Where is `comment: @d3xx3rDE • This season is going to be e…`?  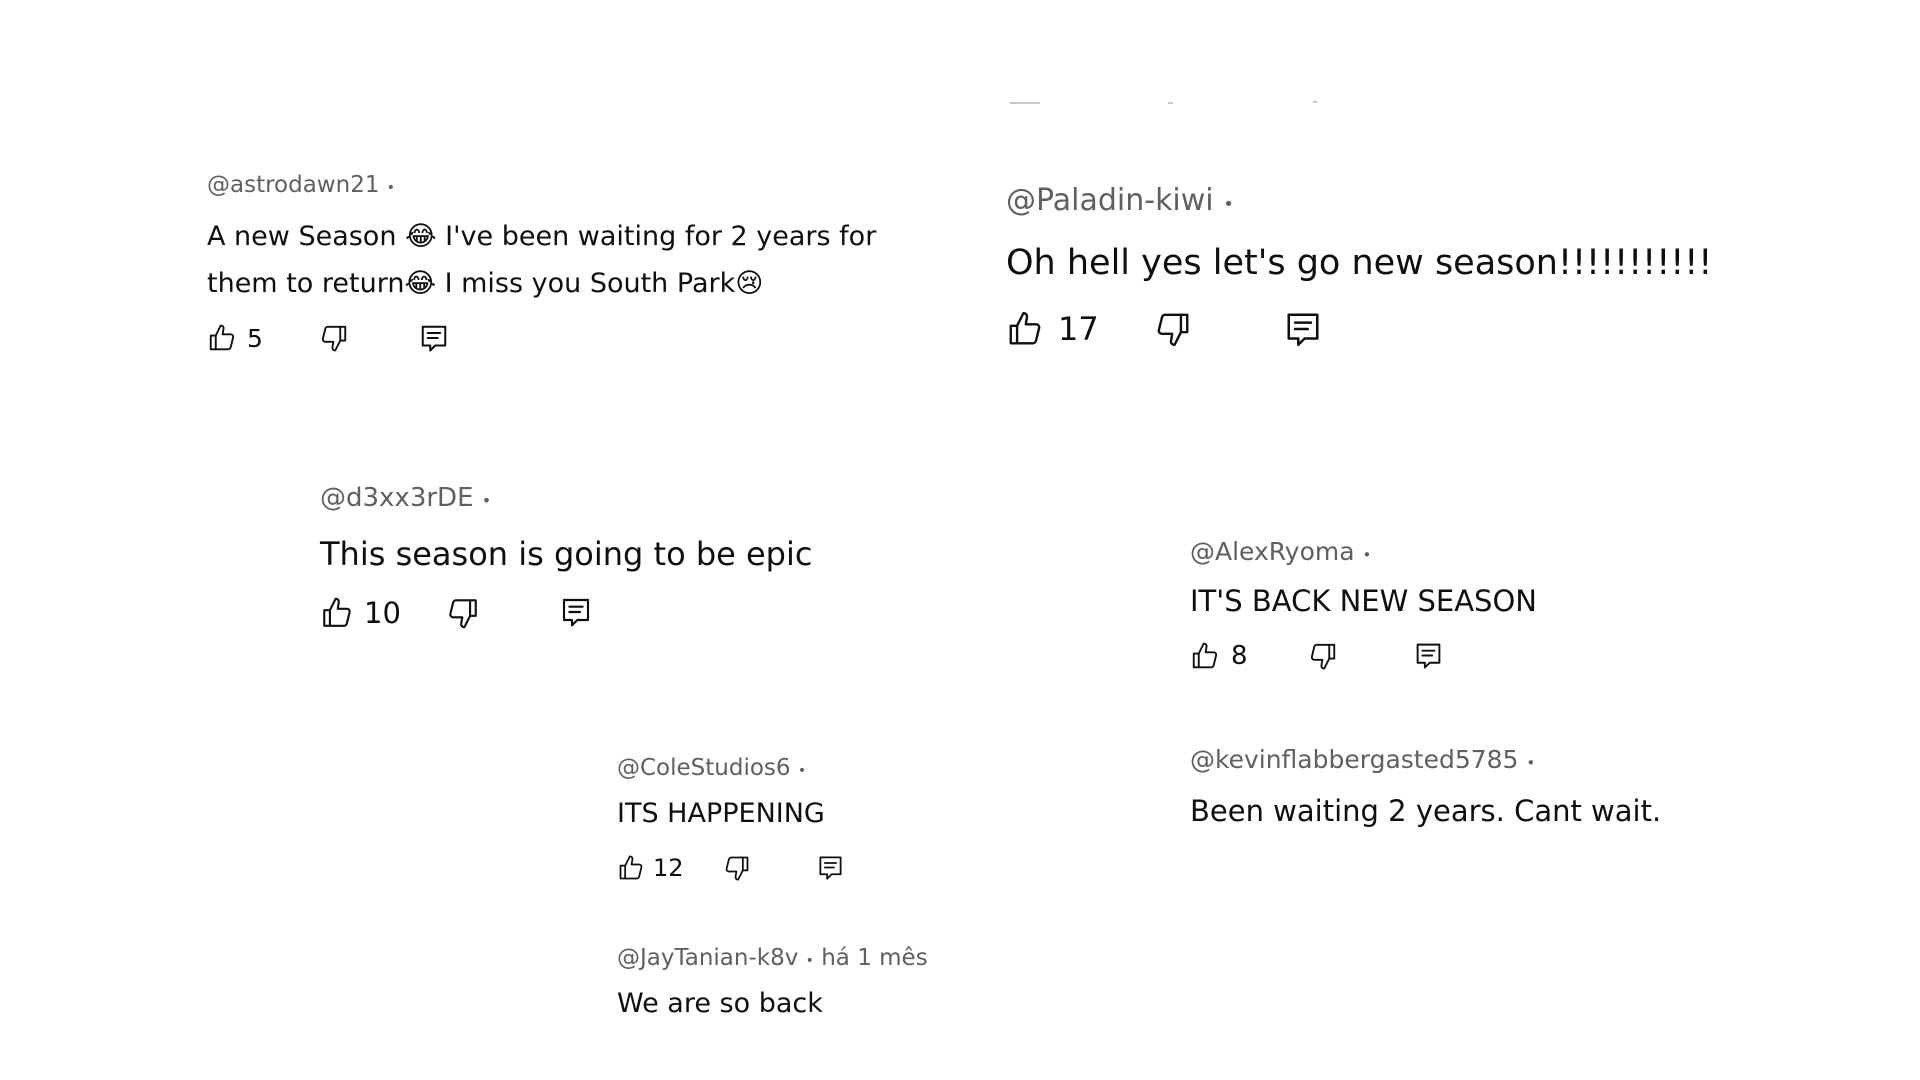 comment: @d3xx3rDE • This season is going to be e… is located at coordinates (630, 558).